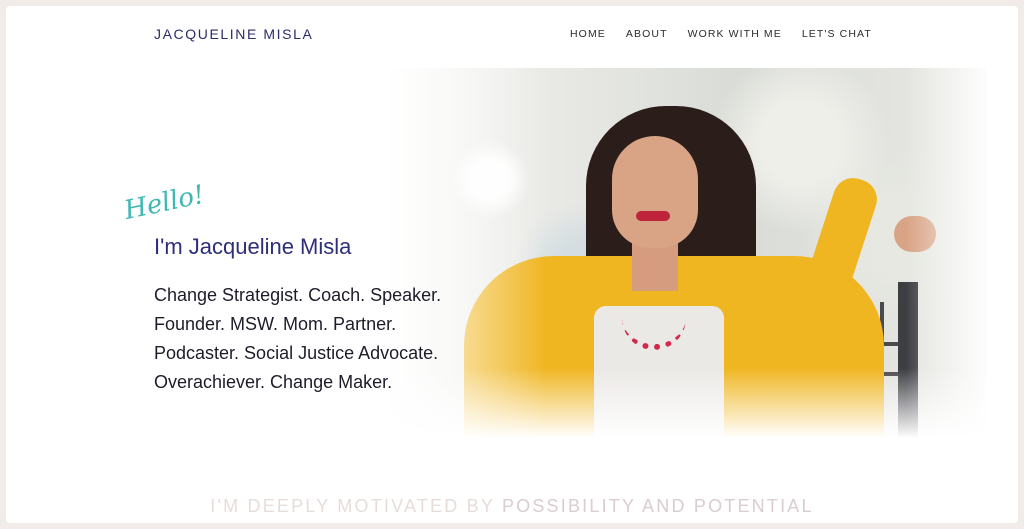 The height and width of the screenshot is (529, 1024). I want to click on heading-emphasis: POSSIBILITY AND POTENTIAL, so click(657, 506).